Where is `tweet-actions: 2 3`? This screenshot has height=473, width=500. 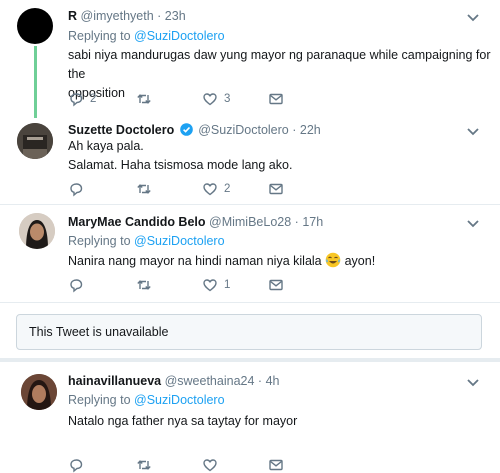 tweet-actions: 2 3 is located at coordinates (178, 99).